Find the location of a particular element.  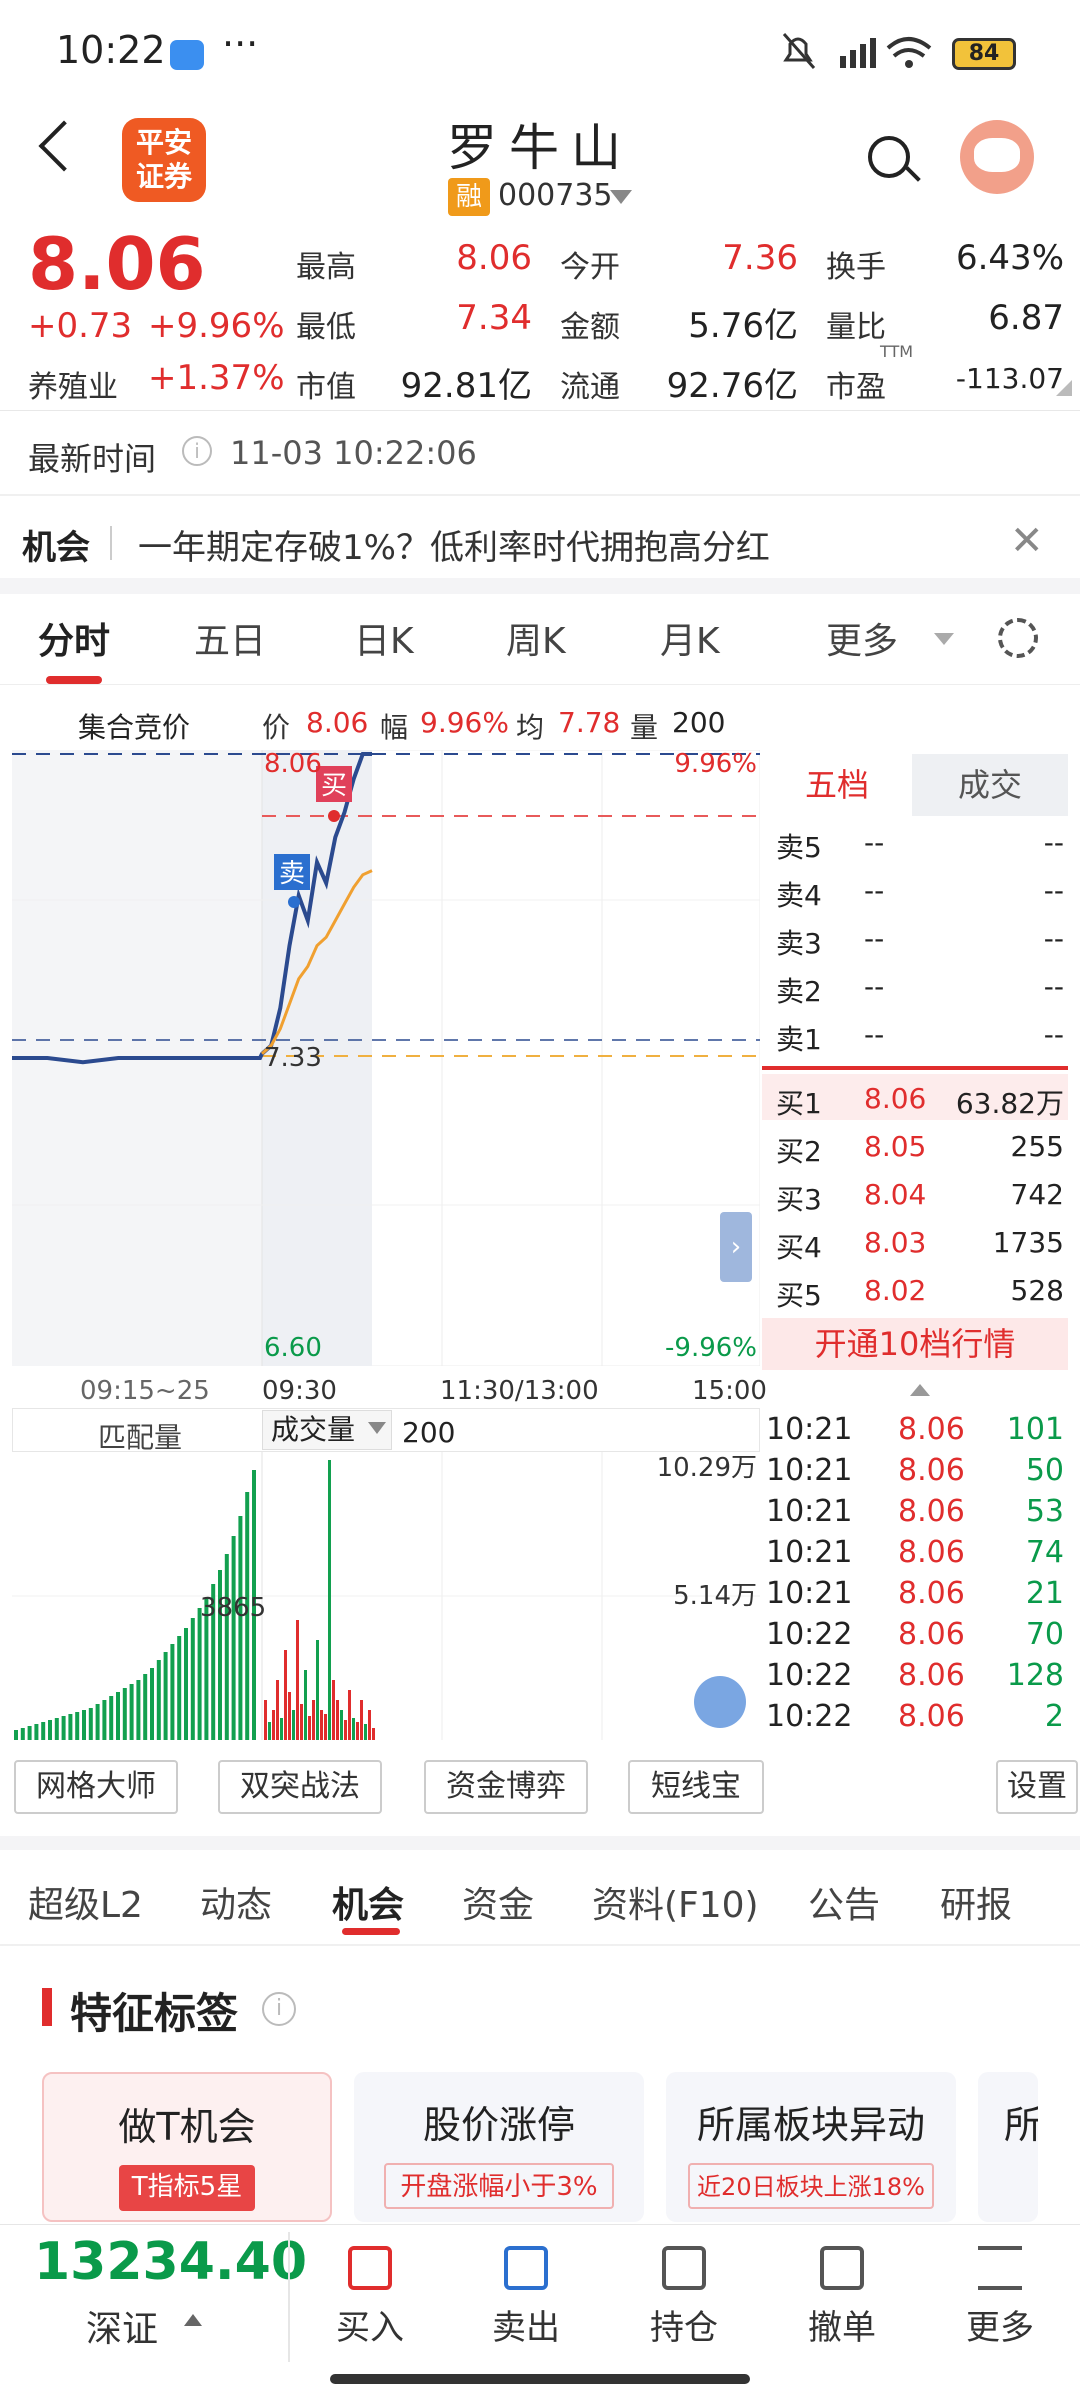

volume-axis-top: 10.29万 is located at coordinates (707, 1468).